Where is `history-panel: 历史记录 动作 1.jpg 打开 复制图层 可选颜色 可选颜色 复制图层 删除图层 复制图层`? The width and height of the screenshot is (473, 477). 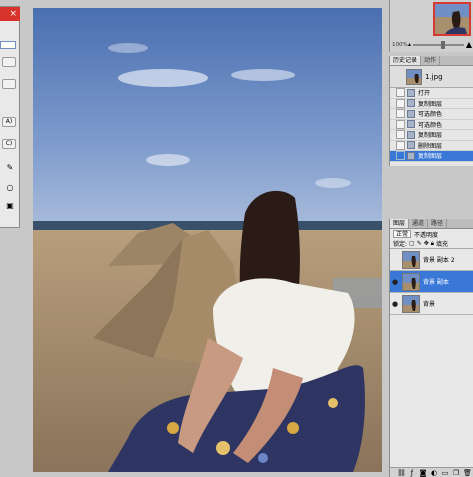
history-panel: 历史记录 动作 1.jpg 打开 复制图层 可选颜色 可选颜色 复制图层 删除图层 复制图层 is located at coordinates (431, 111).